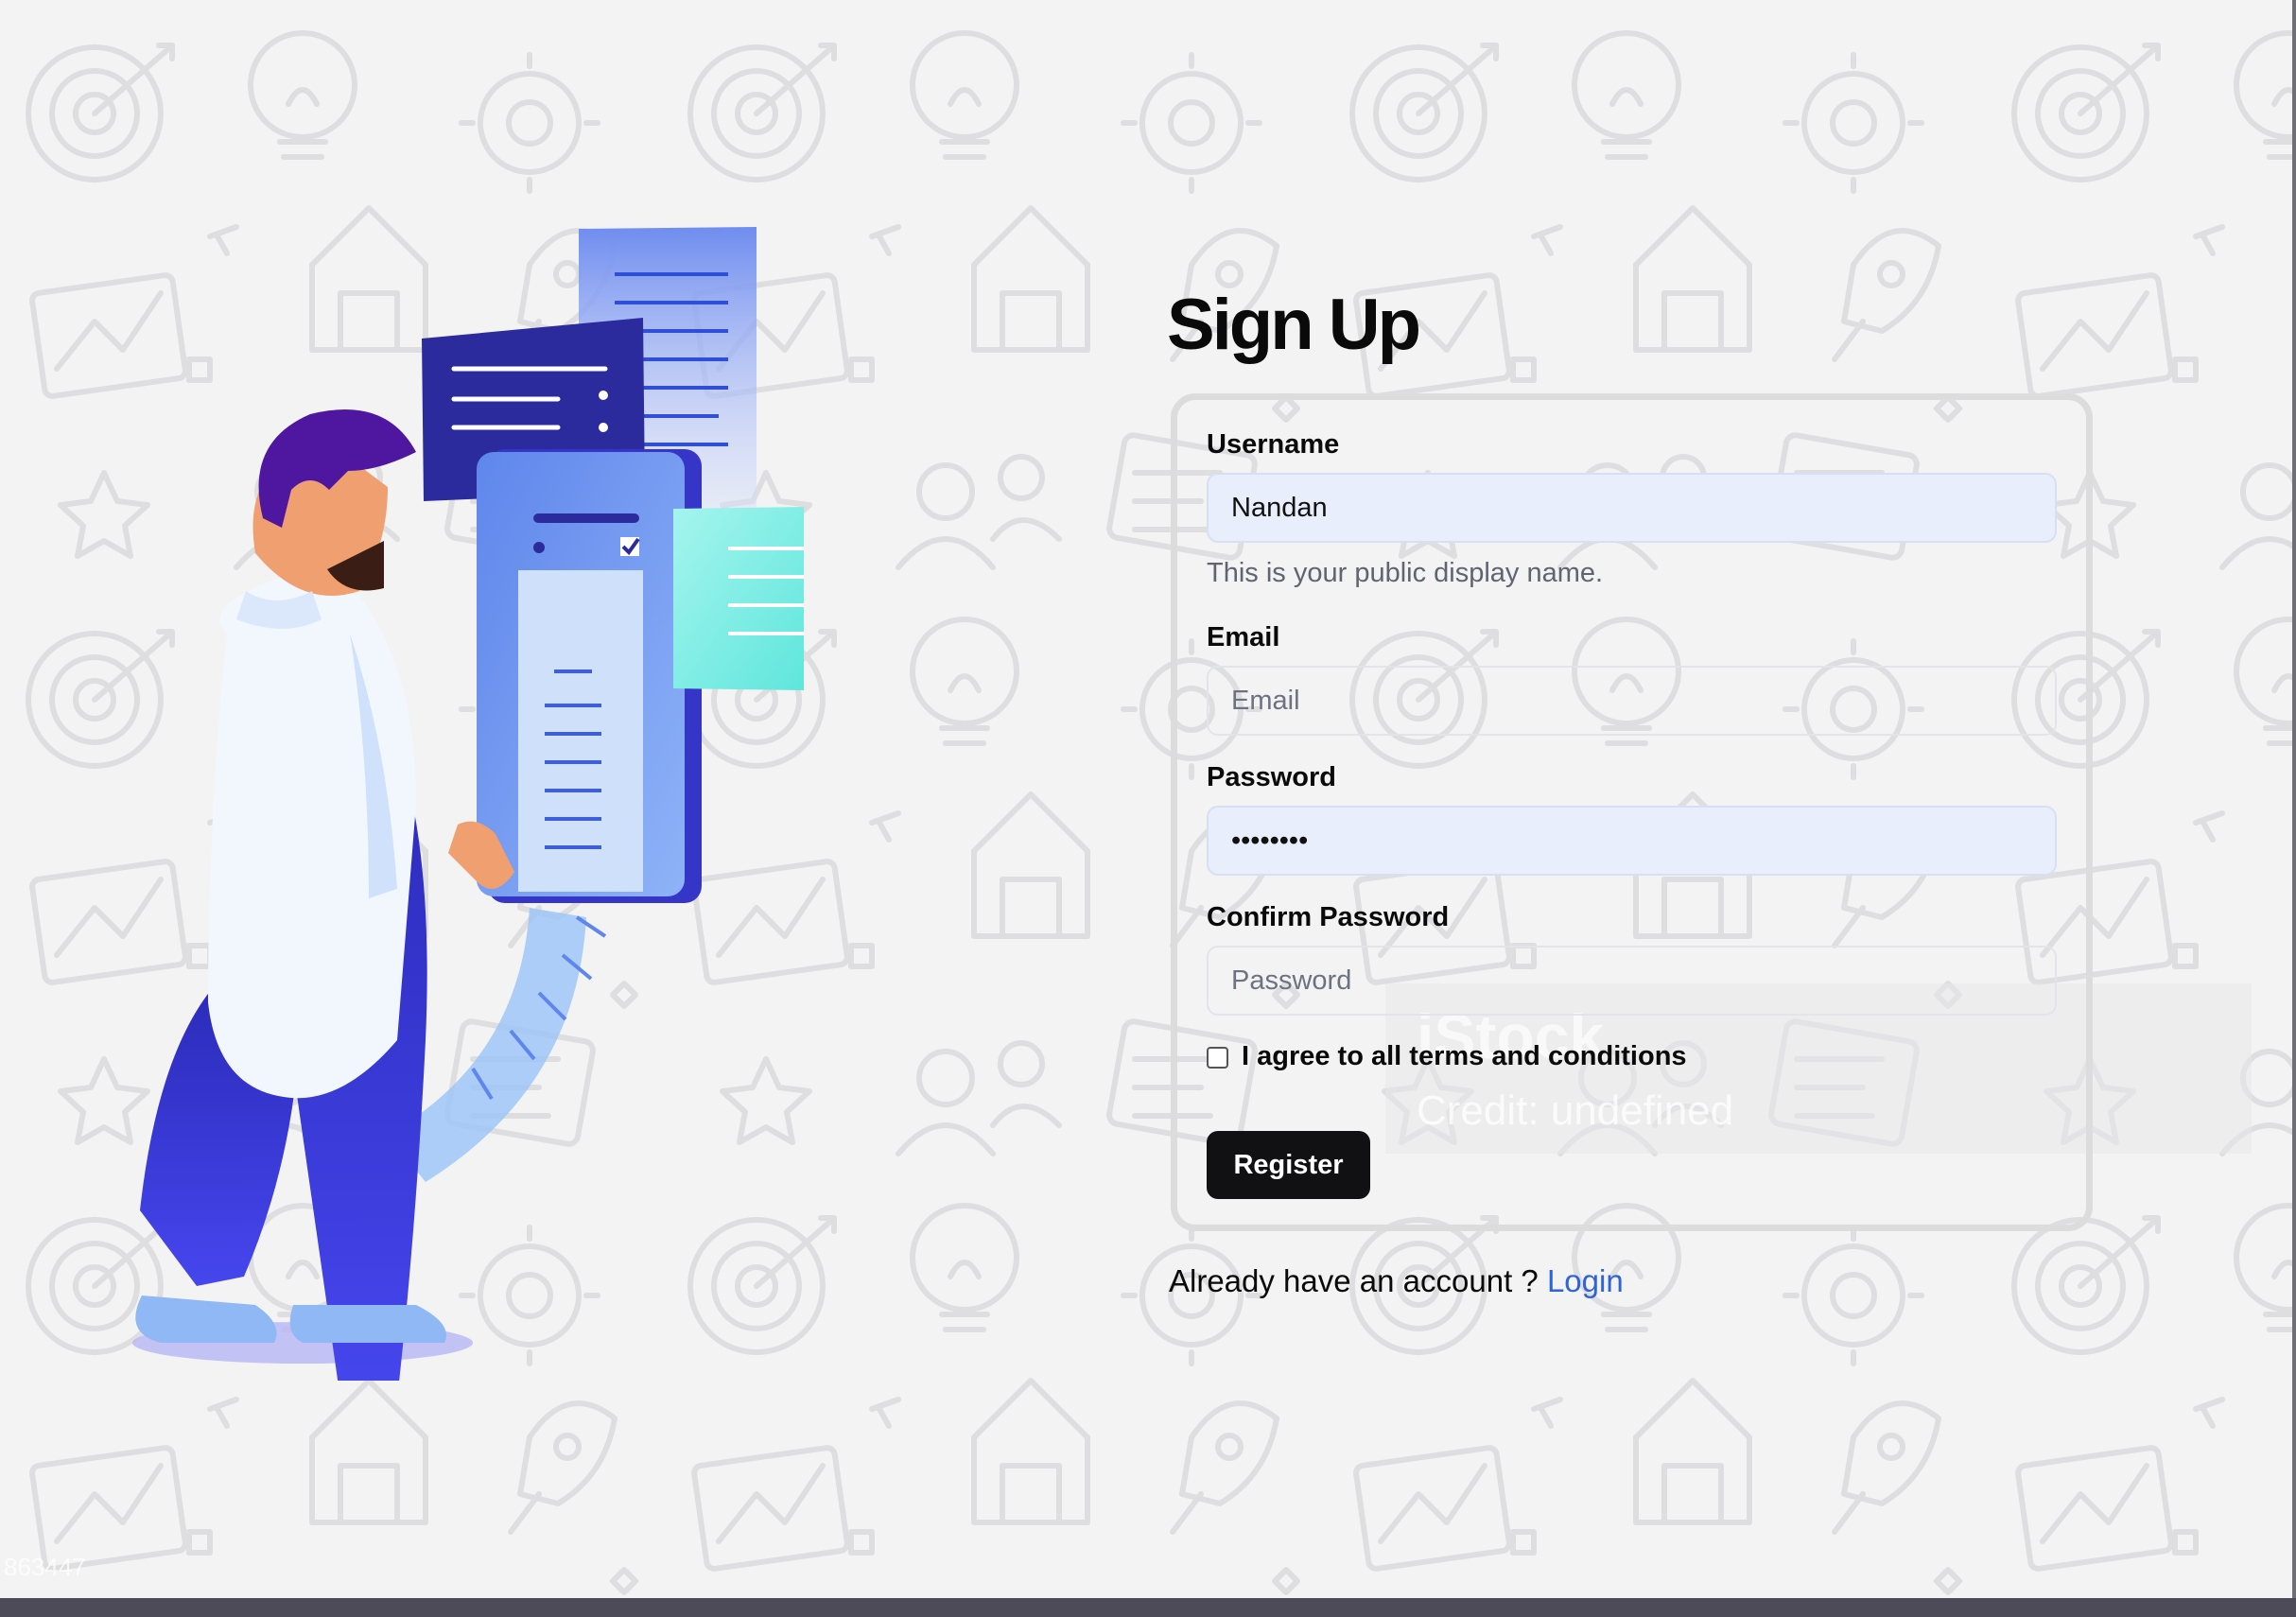  I want to click on username-label: Username, so click(1274, 445).